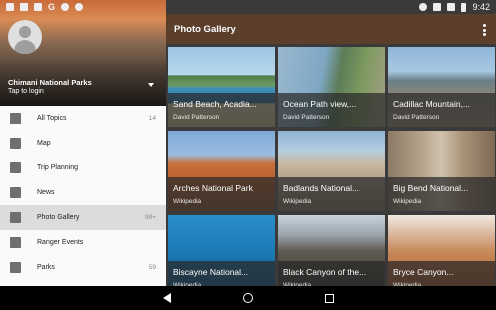 The height and width of the screenshot is (310, 496). I want to click on drawer-item-ranger-events: Ranger Events, so click(83, 242).